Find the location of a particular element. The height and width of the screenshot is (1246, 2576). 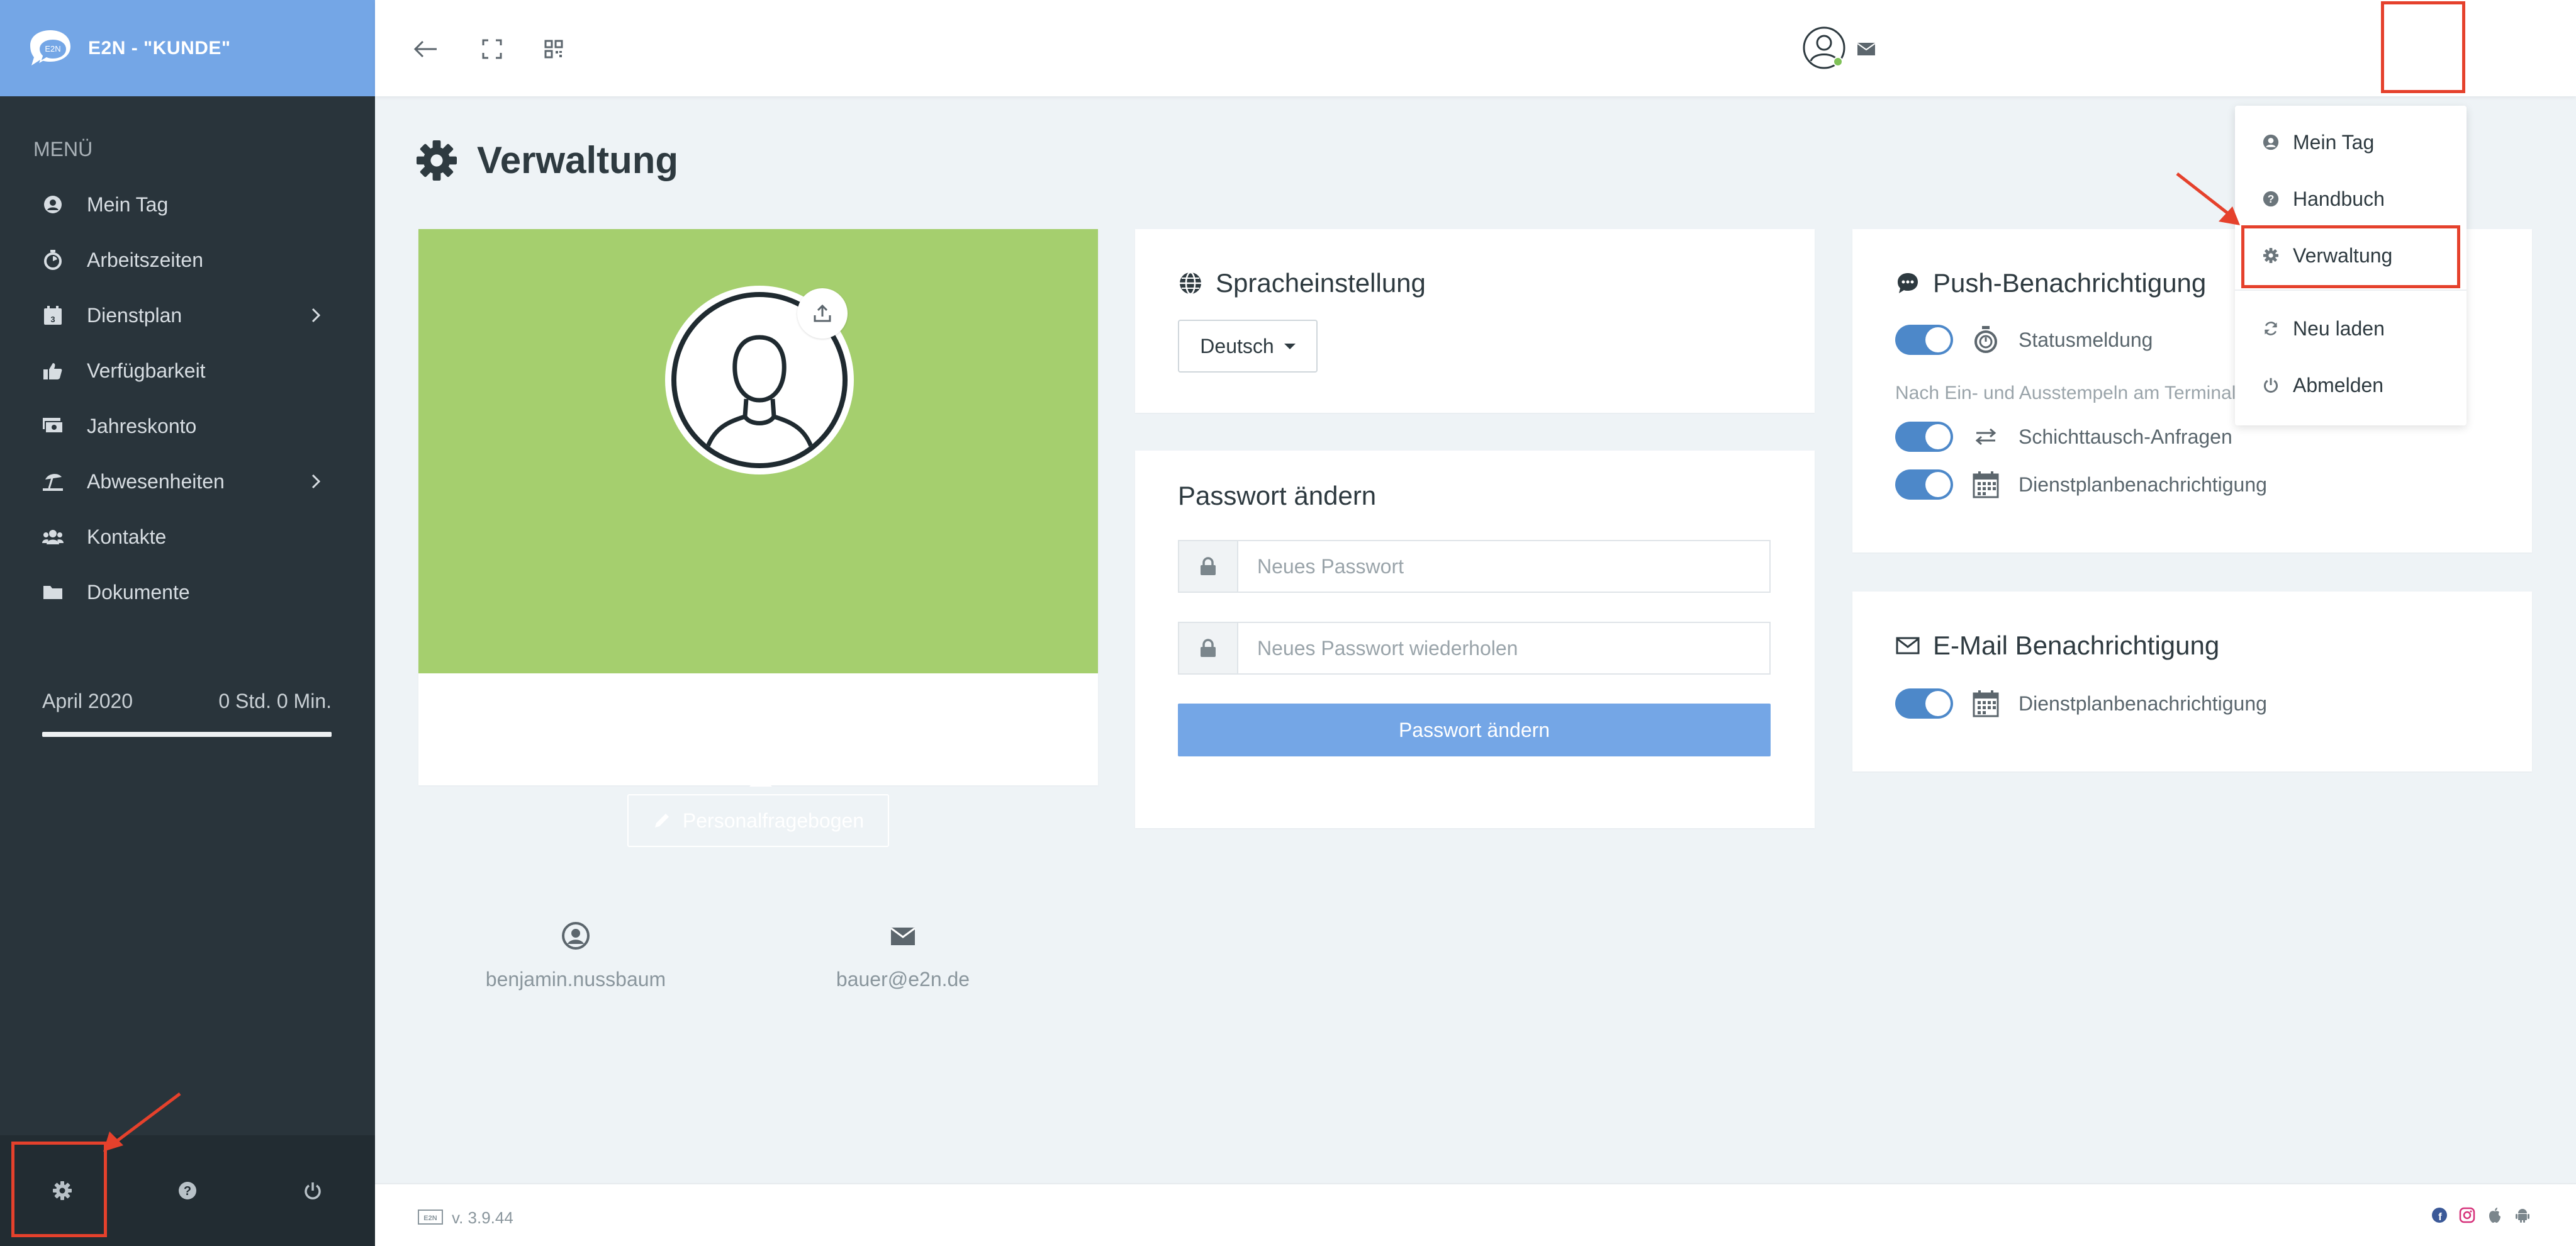

sidebar-item-verfuegbarkeit: Verfügbarkeit is located at coordinates (187, 370).